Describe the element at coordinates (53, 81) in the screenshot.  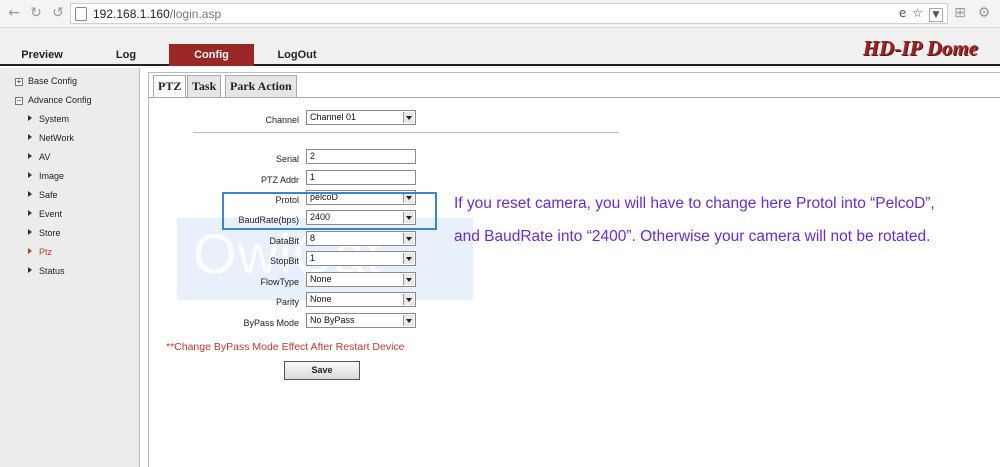
I see `sidebar-group-label: Base Config` at that location.